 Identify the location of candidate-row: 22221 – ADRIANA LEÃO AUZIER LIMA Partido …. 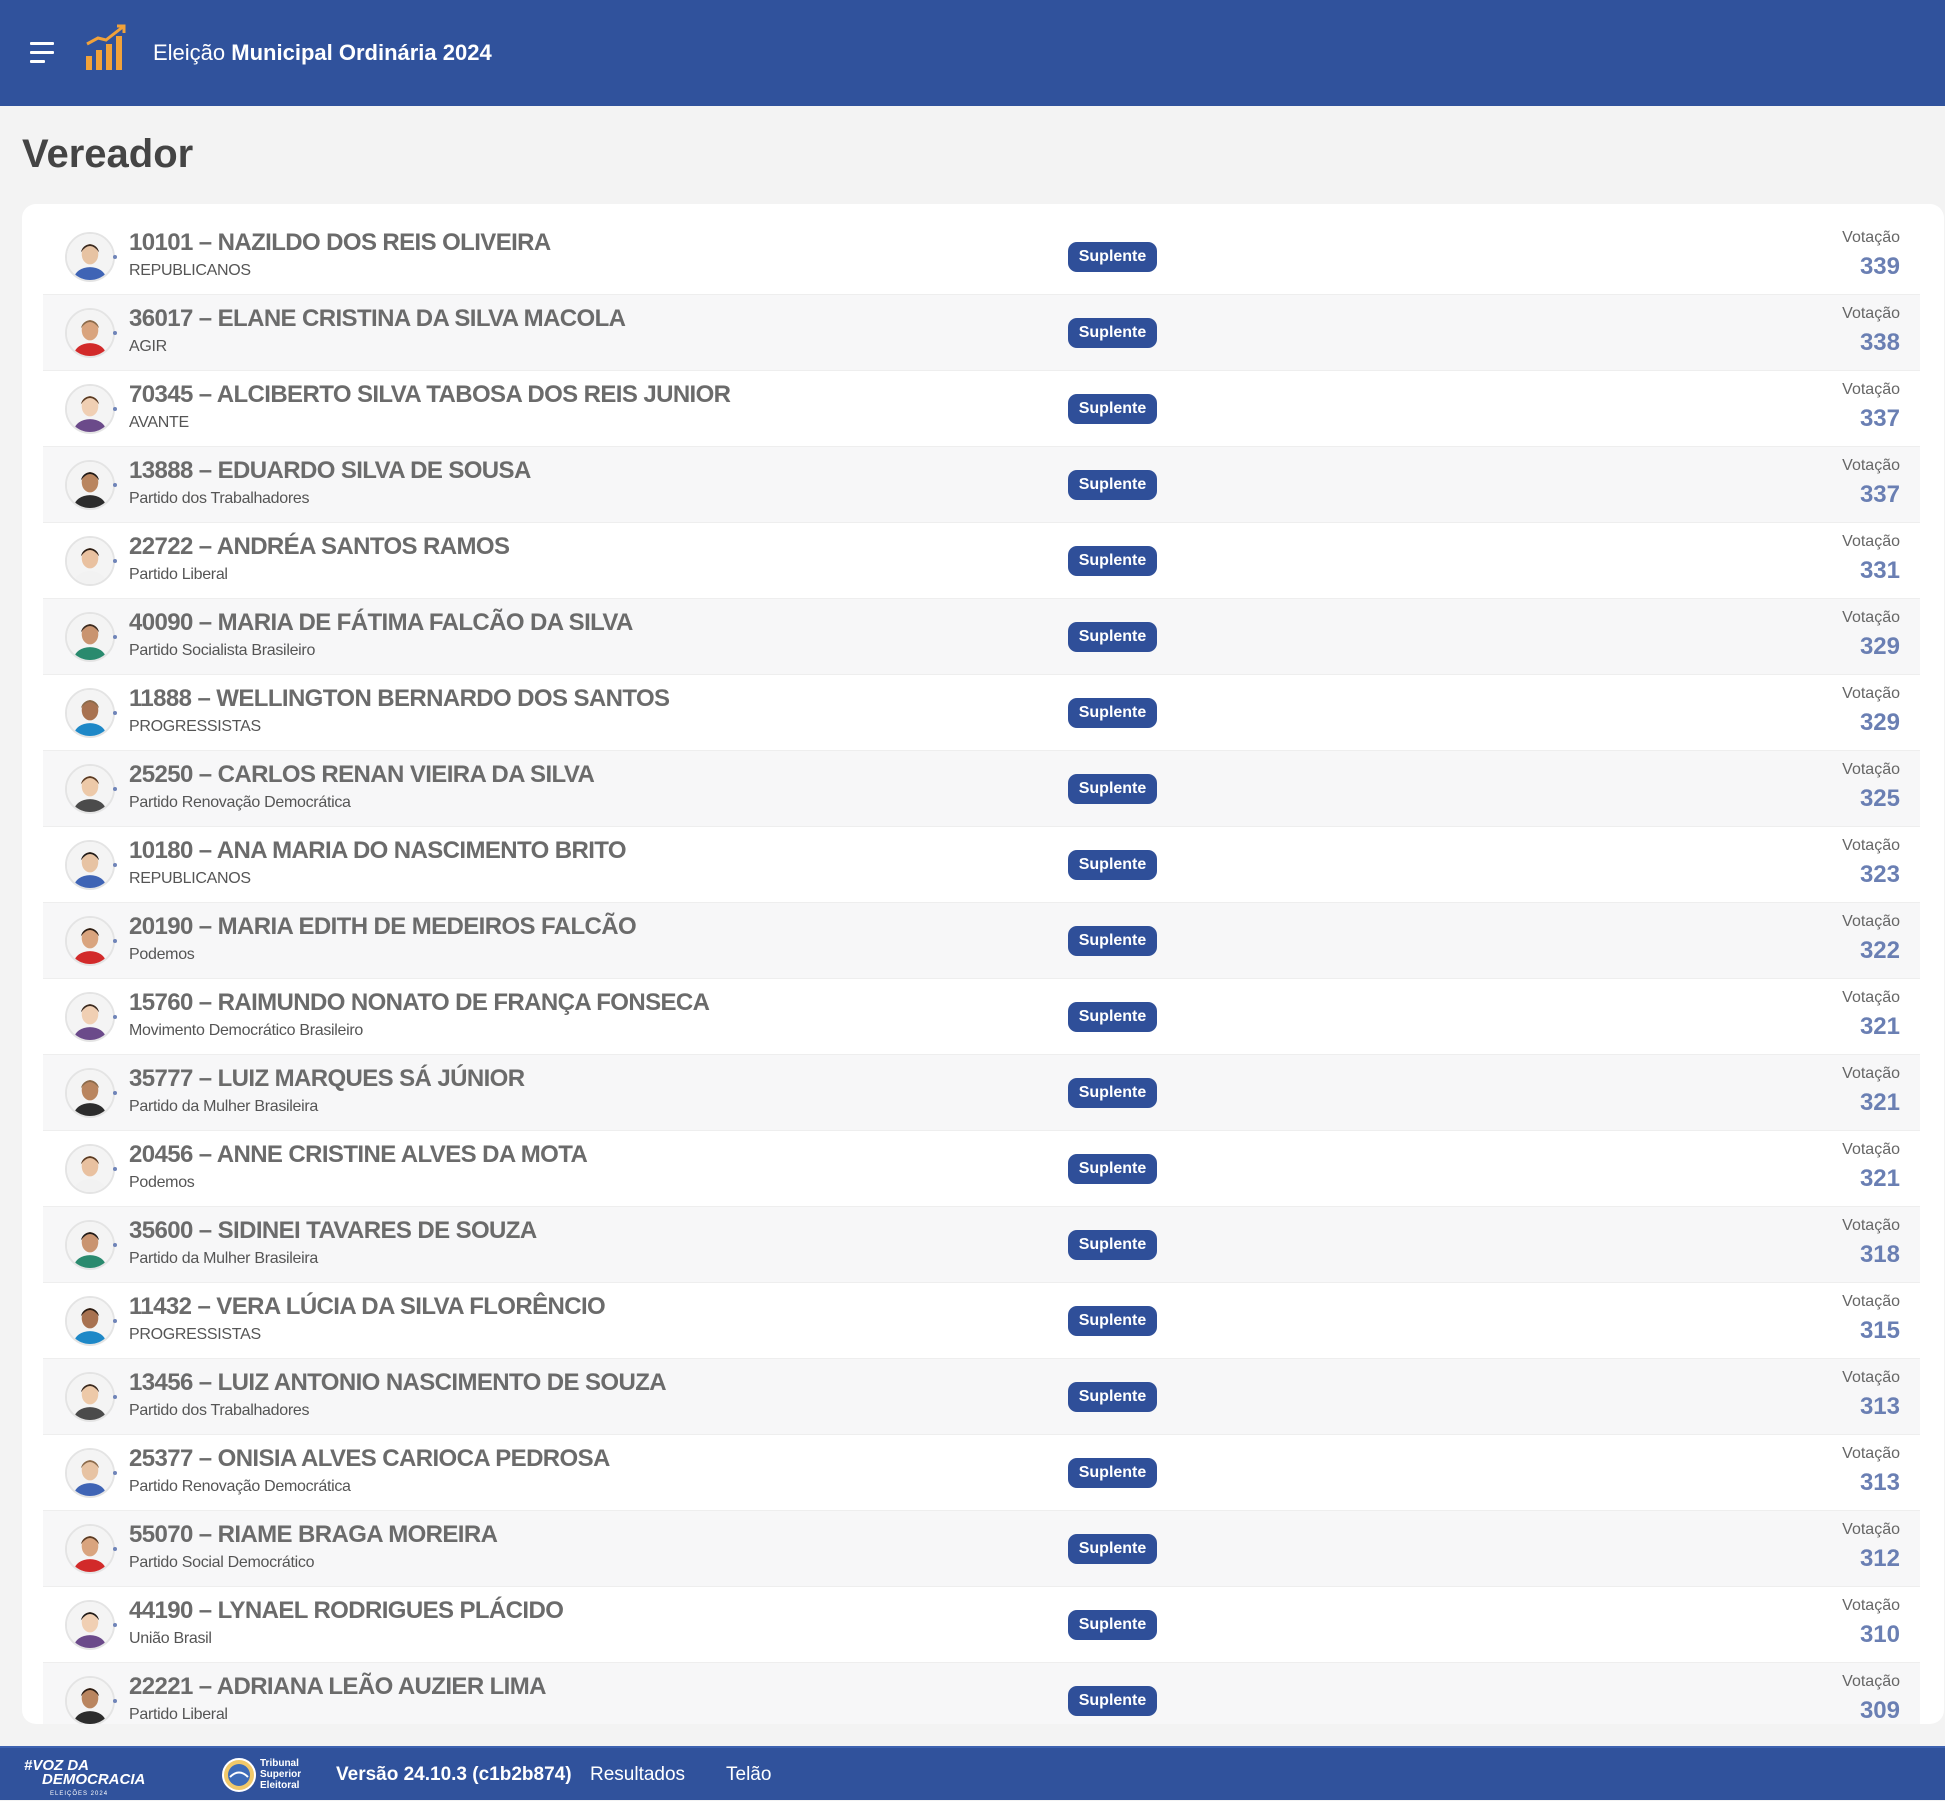
(981, 1693).